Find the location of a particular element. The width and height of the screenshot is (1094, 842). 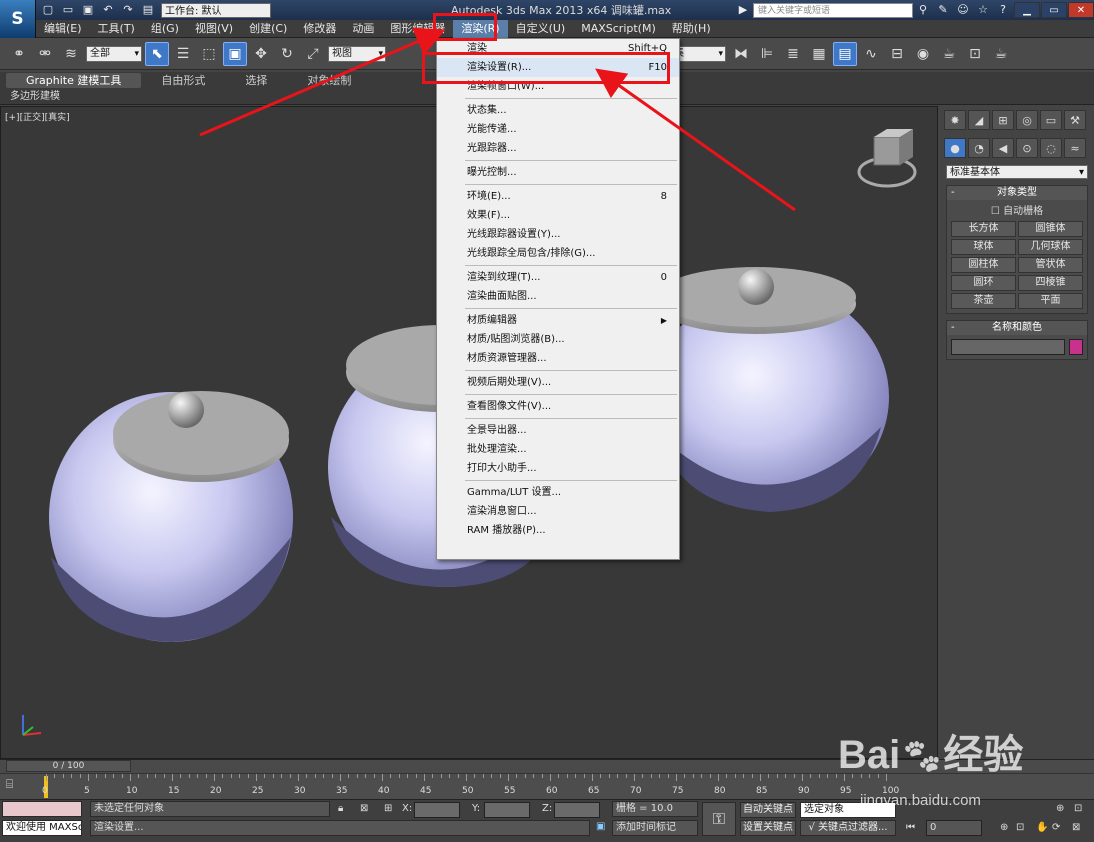

mini-curve-editor-icon: ⌸ is located at coordinates (9, 784).